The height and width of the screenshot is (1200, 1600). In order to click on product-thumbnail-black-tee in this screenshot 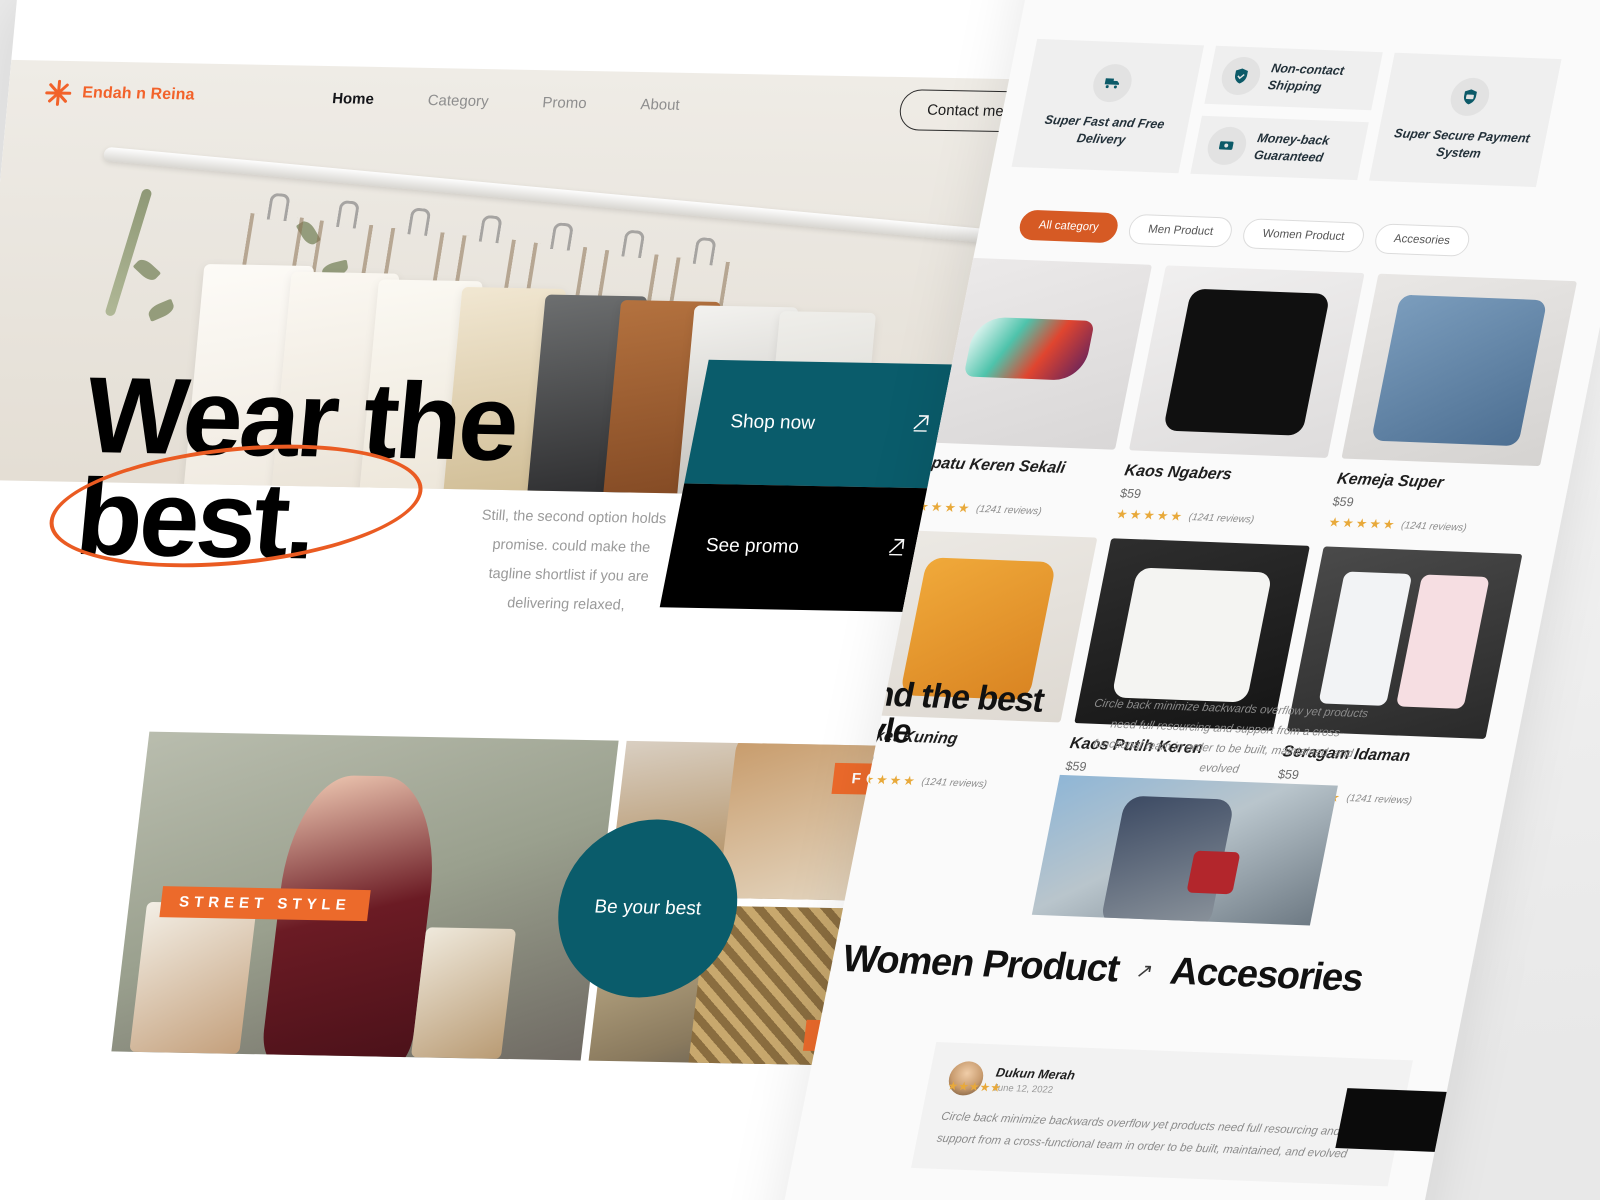, I will do `click(1246, 361)`.